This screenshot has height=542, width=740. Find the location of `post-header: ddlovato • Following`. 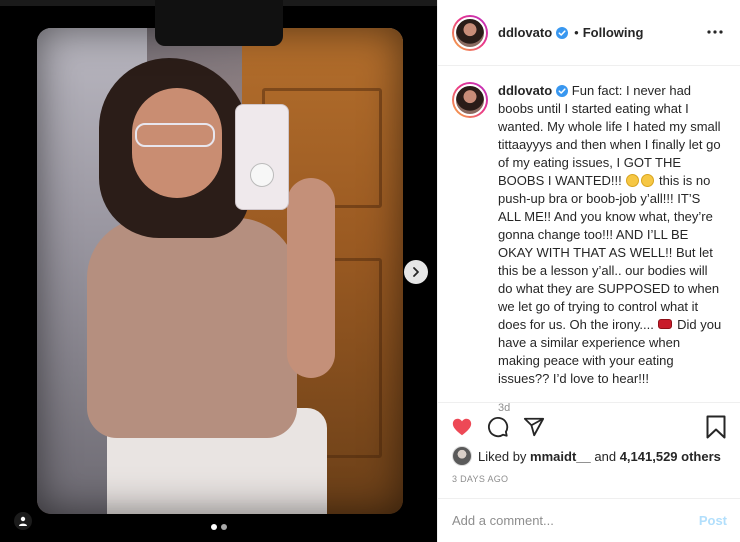

post-header: ddlovato • Following is located at coordinates (589, 33).